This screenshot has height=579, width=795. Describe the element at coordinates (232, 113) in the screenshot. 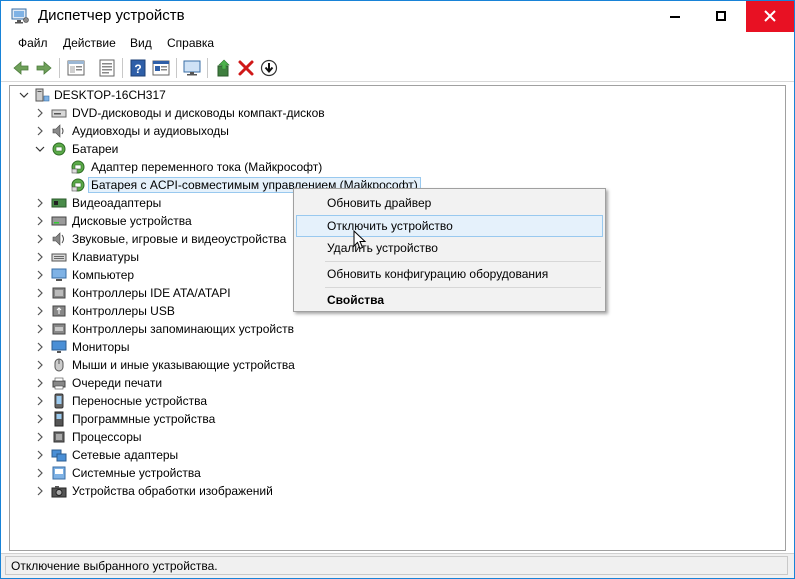

I see `tree-category-item: DVD-дисководы и дисководы компакт-дисков` at that location.